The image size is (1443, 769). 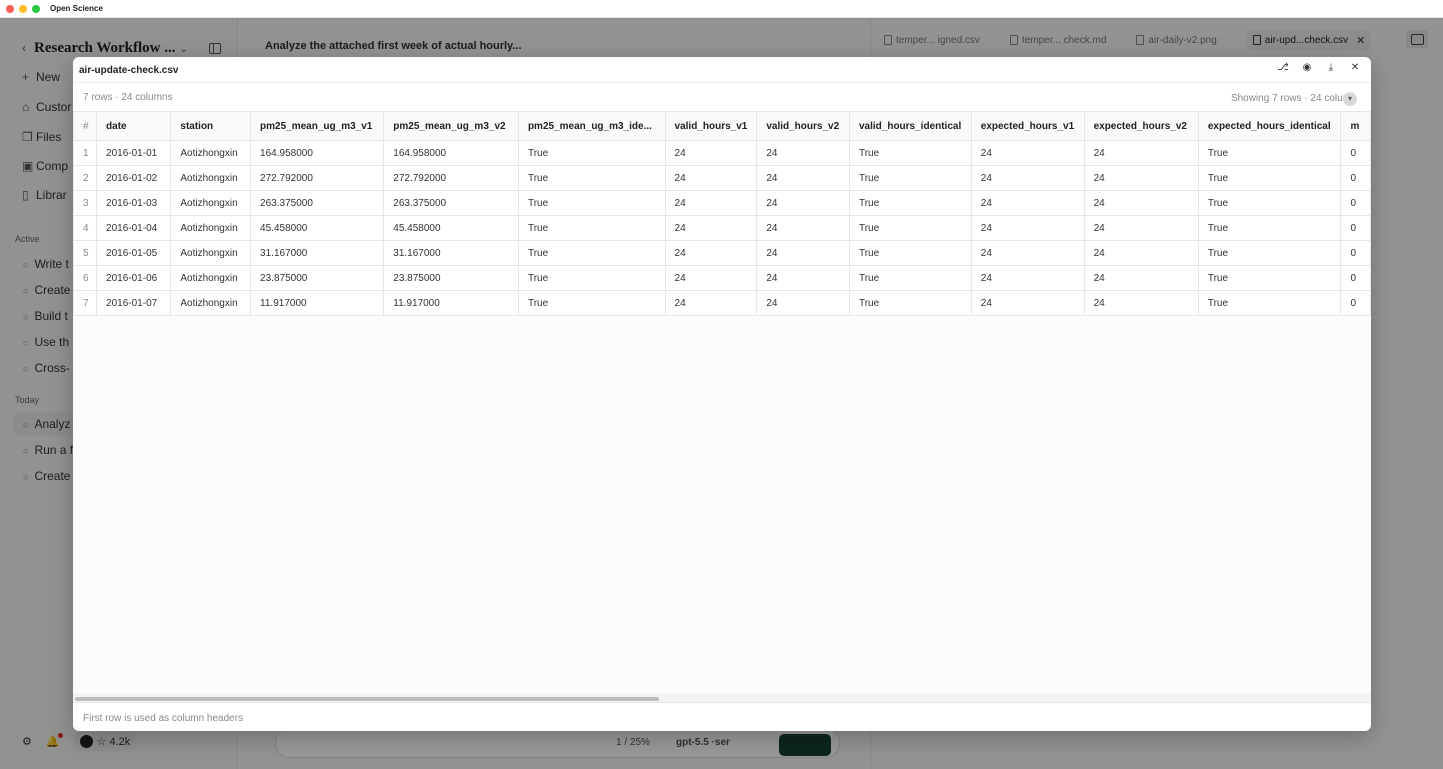 What do you see at coordinates (722, 698) in the screenshot?
I see `horizontal-scrollbar` at bounding box center [722, 698].